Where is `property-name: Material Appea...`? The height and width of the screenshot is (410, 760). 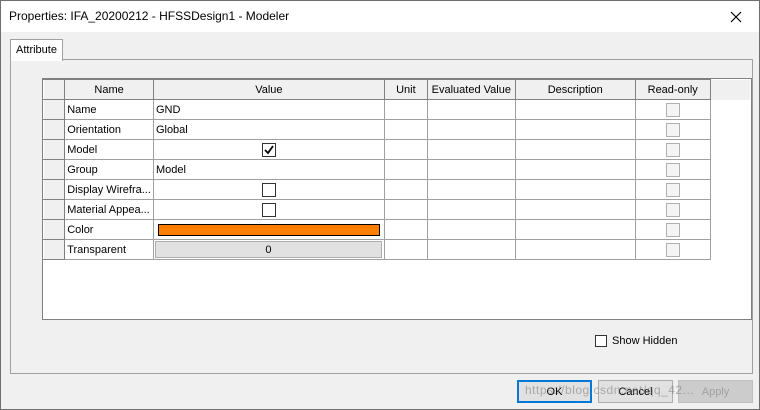 property-name: Material Appea... is located at coordinates (109, 209).